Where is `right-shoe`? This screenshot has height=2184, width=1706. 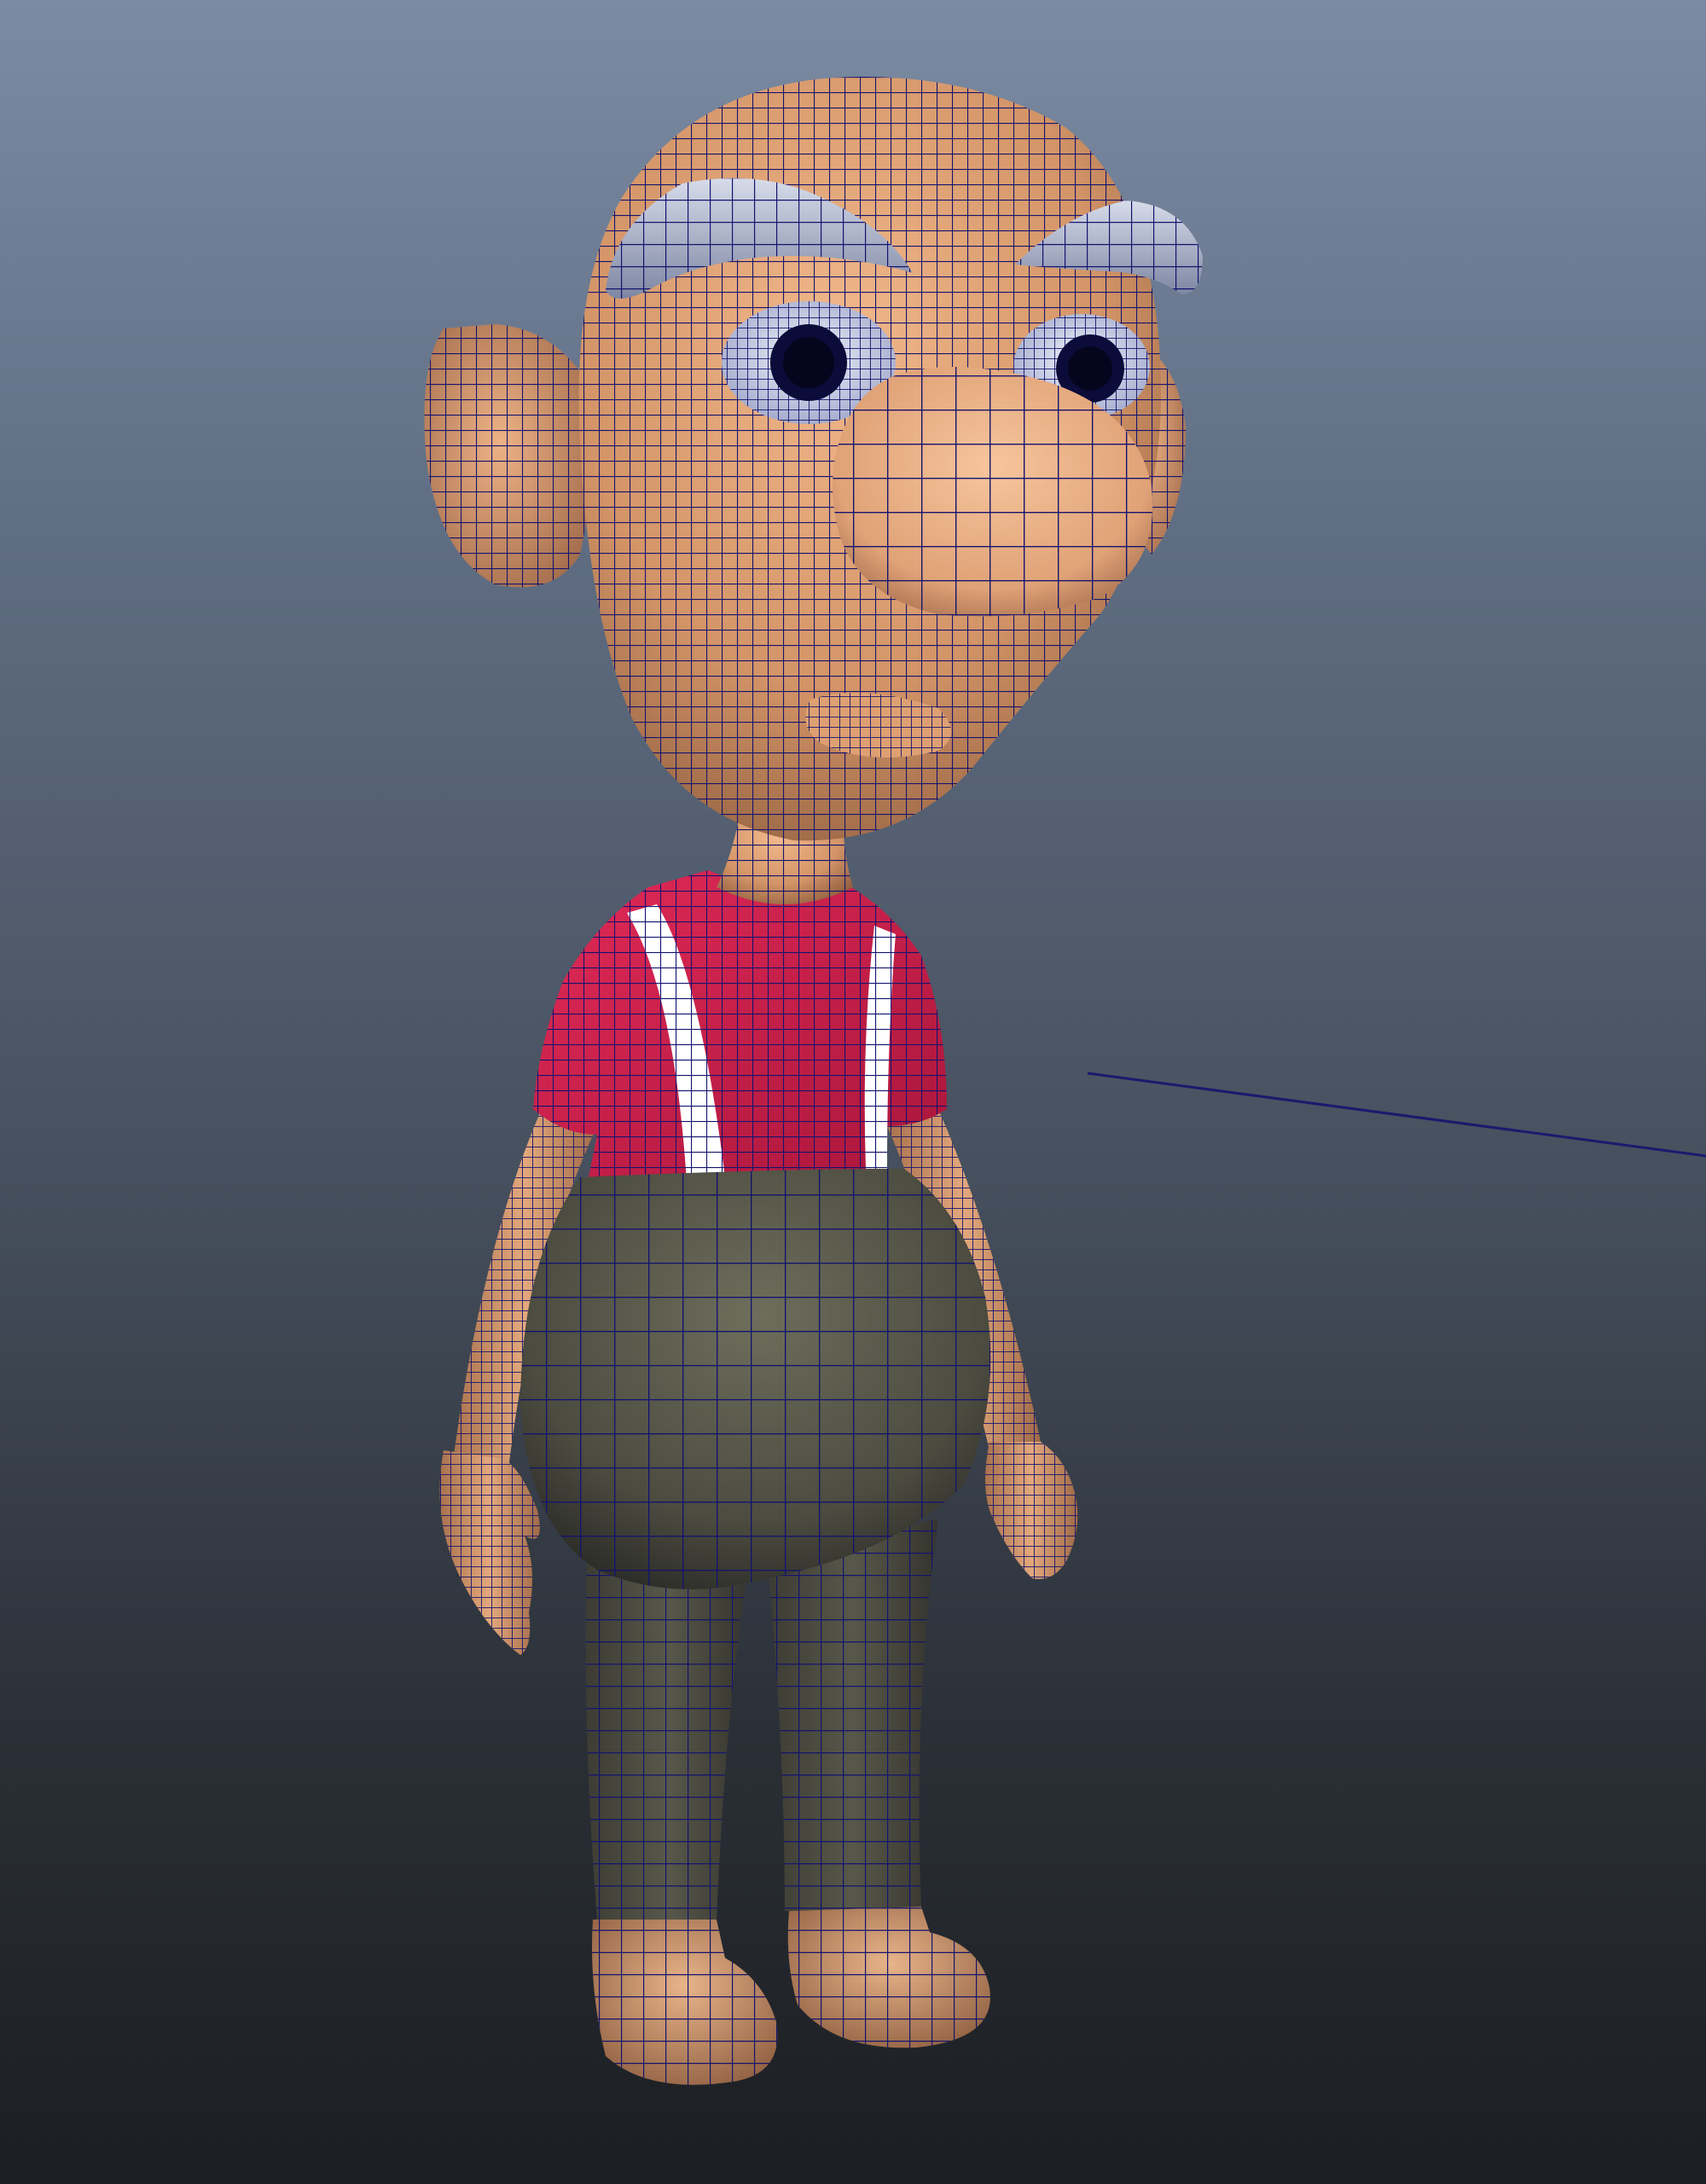 right-shoe is located at coordinates (888, 1978).